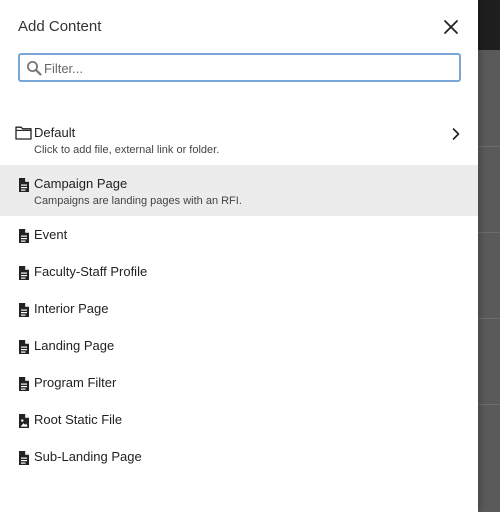 The image size is (500, 512). I want to click on content-type-item-sub-landing-page: Sub-Landing Page, so click(239, 456).